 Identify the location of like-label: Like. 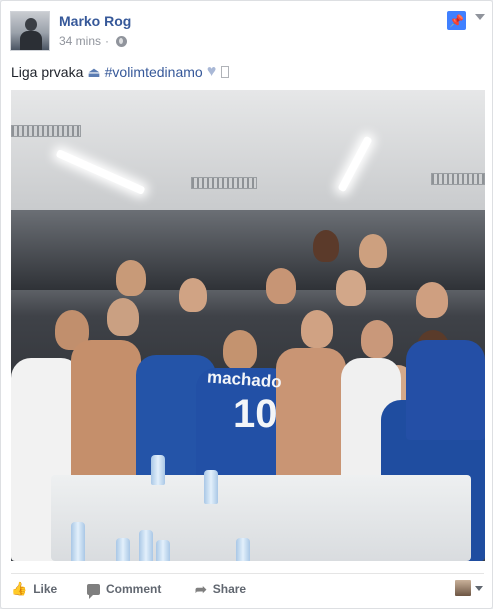
(45, 589).